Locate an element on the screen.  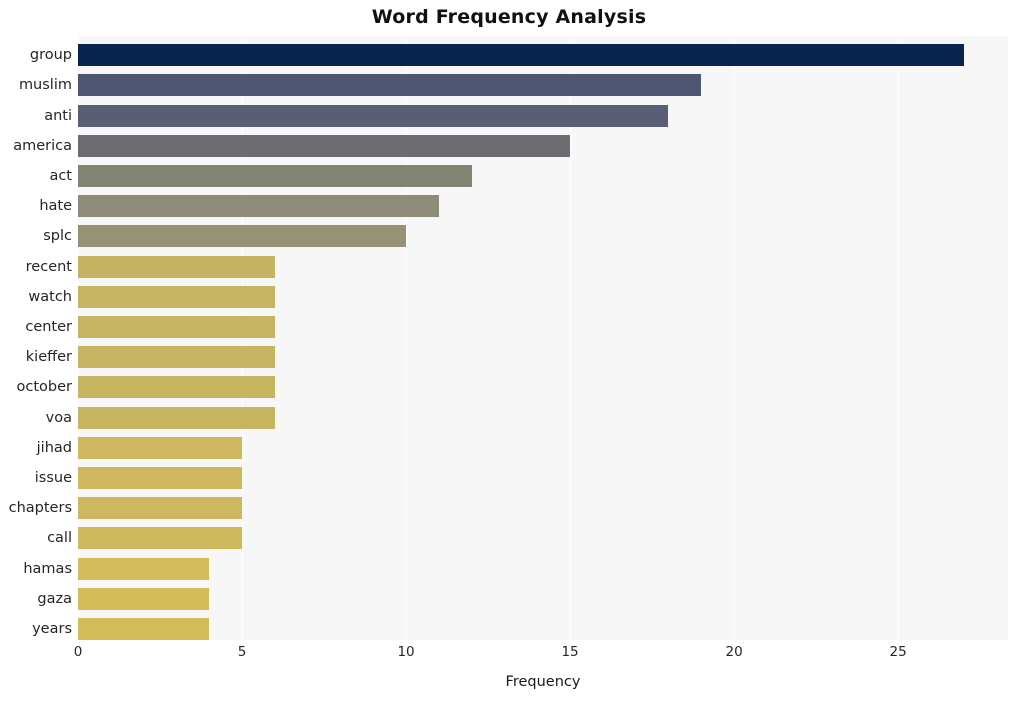
y-tick-label: splc is located at coordinates (57, 236).